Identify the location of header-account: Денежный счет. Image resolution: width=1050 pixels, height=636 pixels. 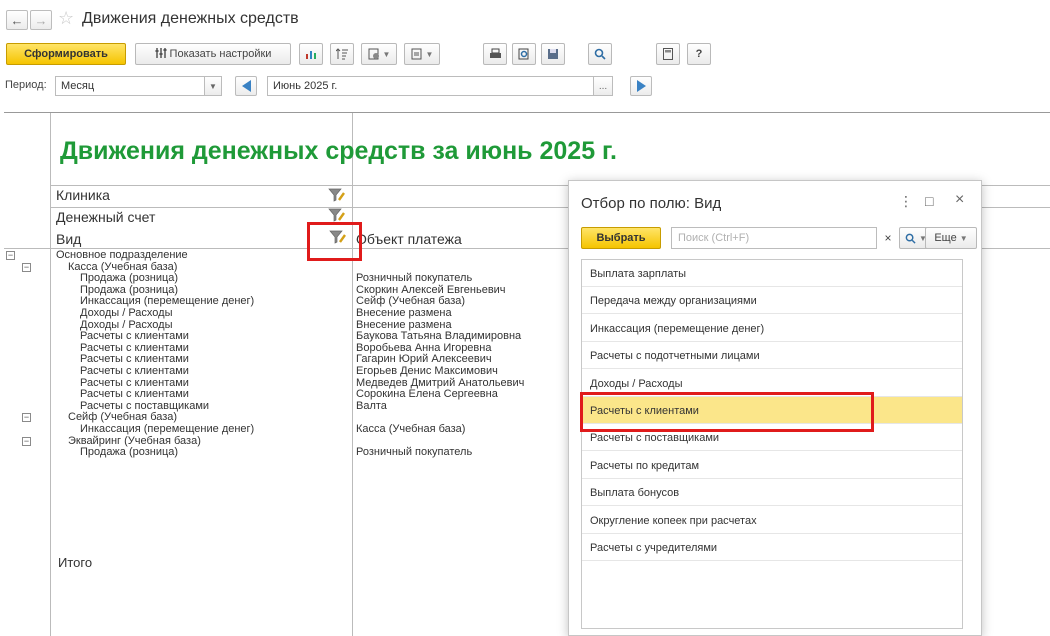
(106, 217).